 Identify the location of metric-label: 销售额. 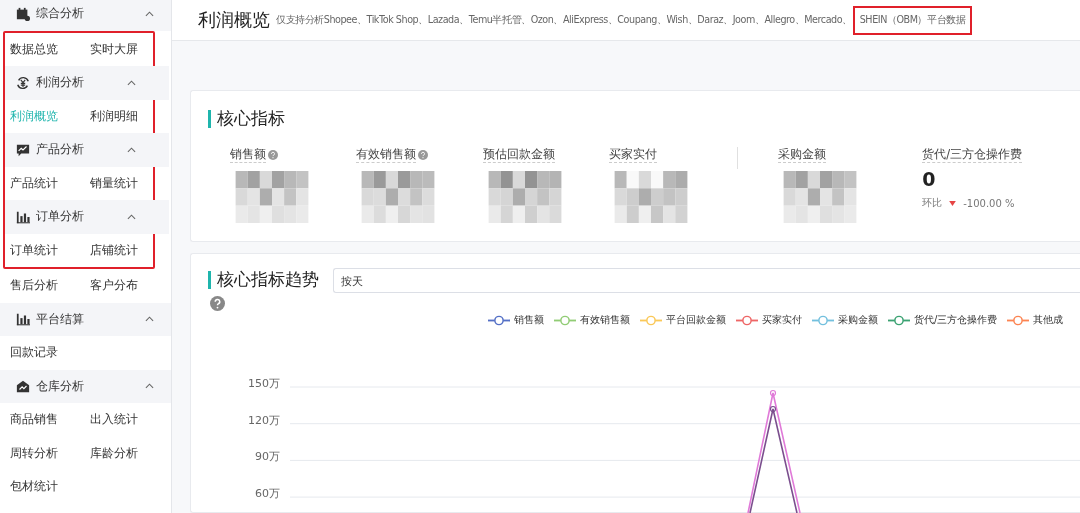
(248, 155).